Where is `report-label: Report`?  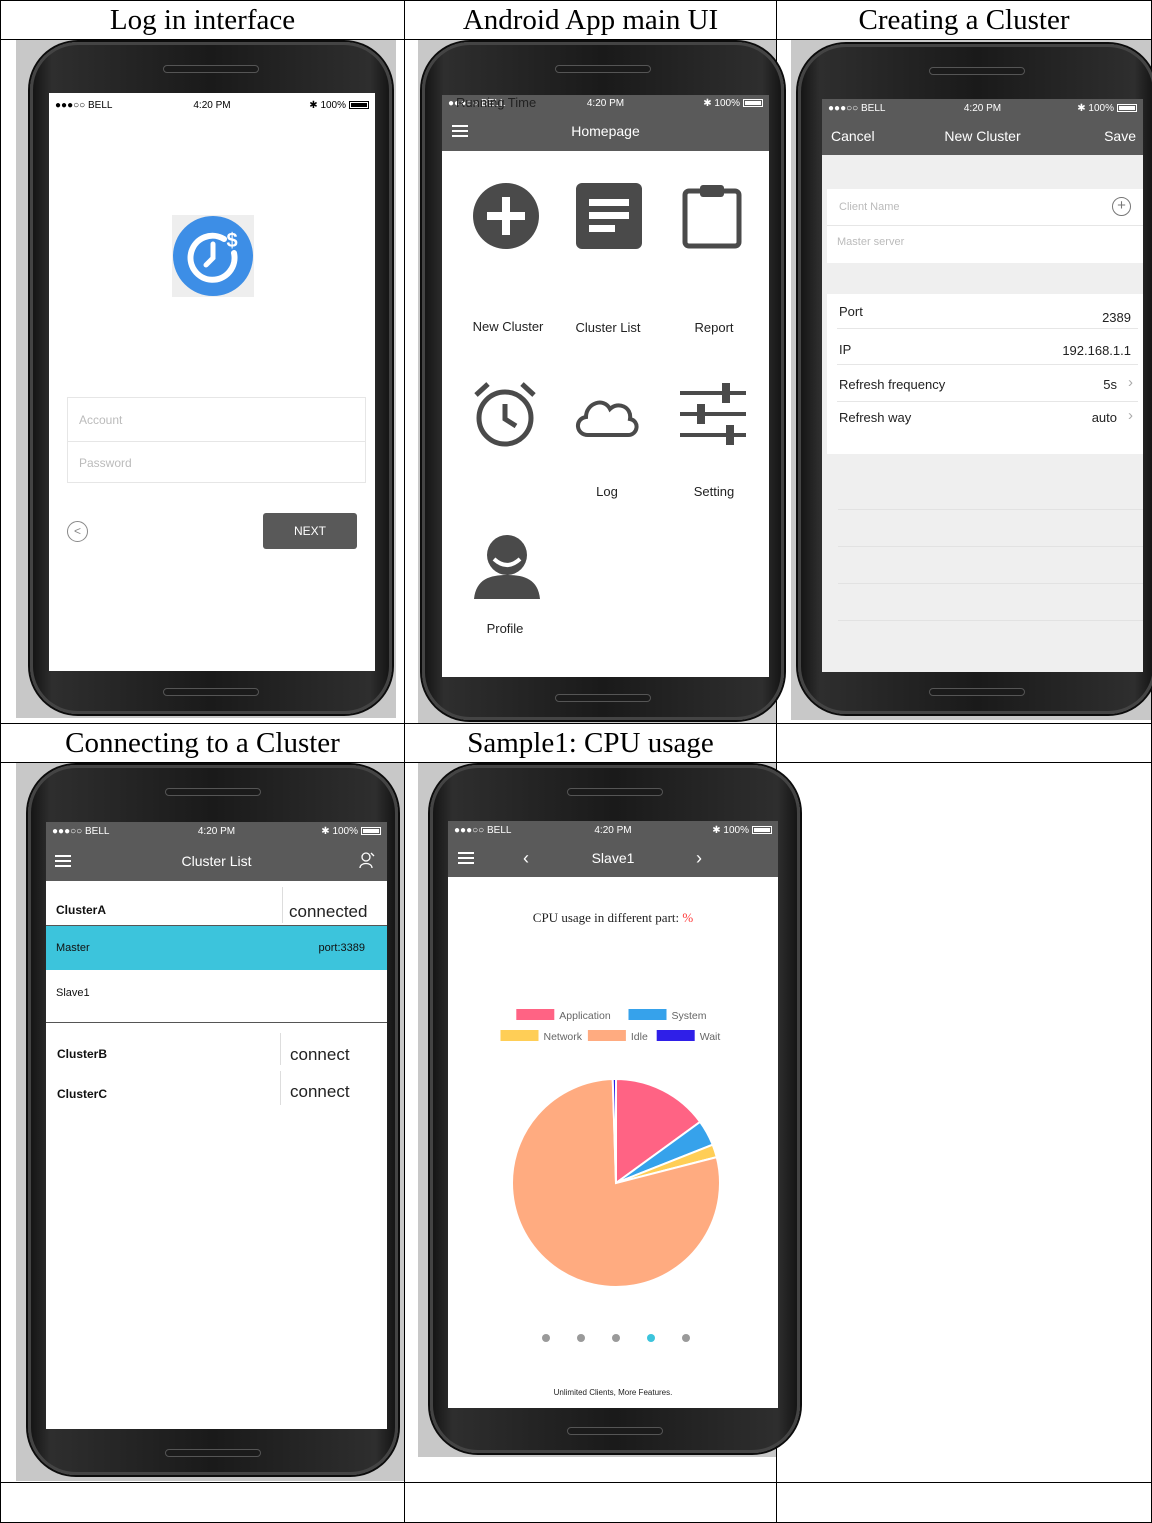
report-label: Report is located at coordinates (714, 327).